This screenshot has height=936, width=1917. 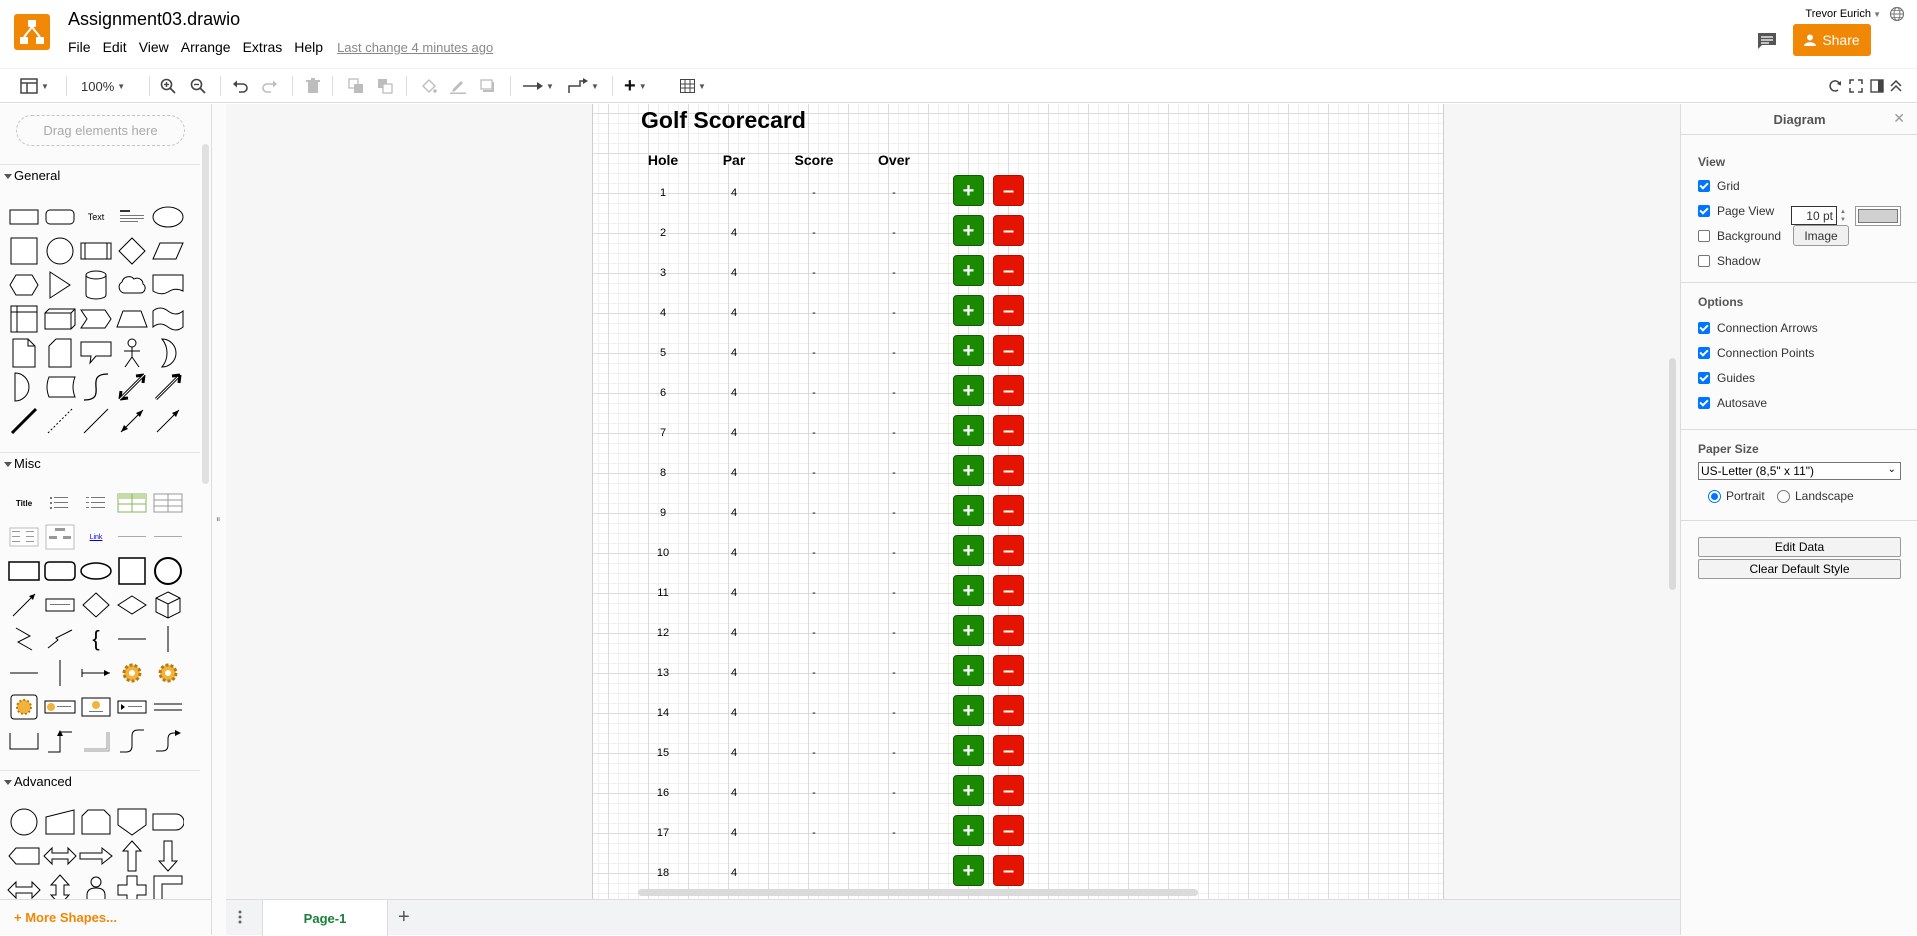 I want to click on autosave-checkbox: Autosave, so click(x=1732, y=403).